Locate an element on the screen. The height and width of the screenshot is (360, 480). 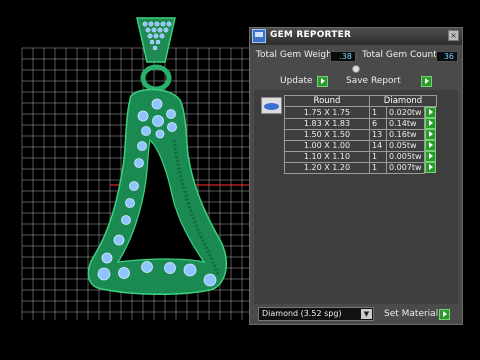
gem-size-cell: 1.75 X 1.75 is located at coordinates (327, 112).